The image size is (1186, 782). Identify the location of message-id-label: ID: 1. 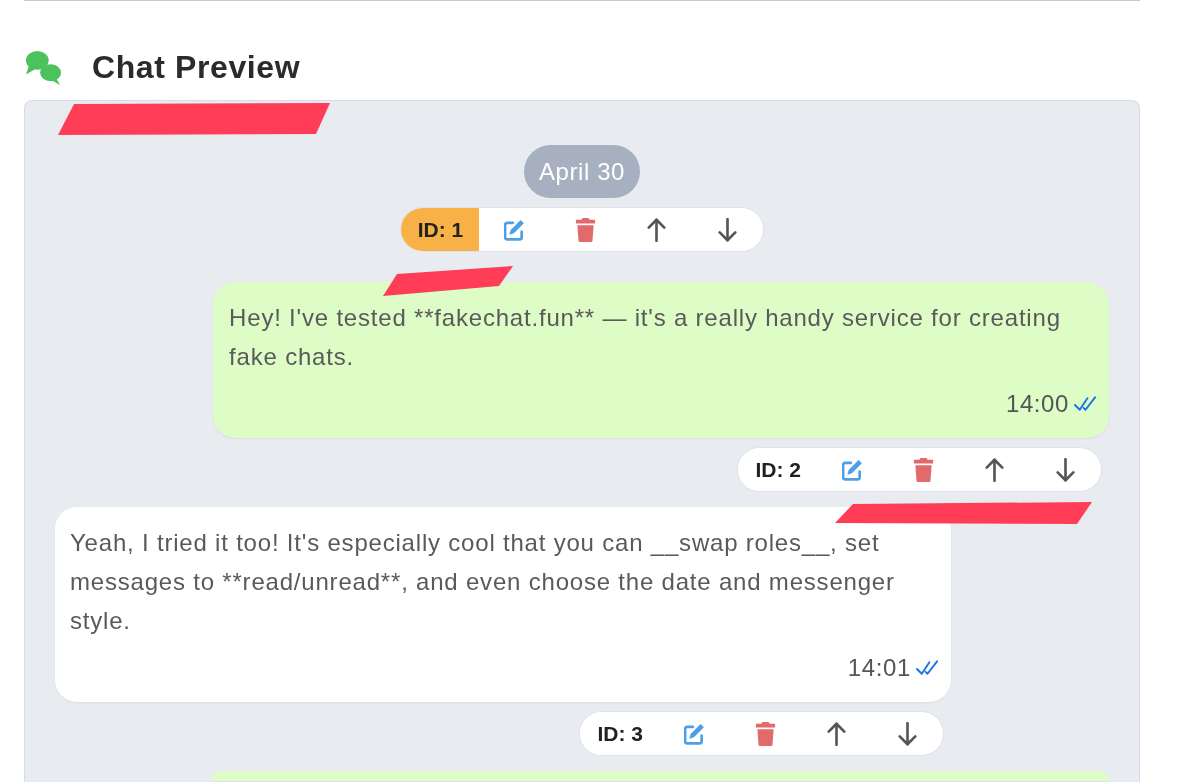
(440, 229).